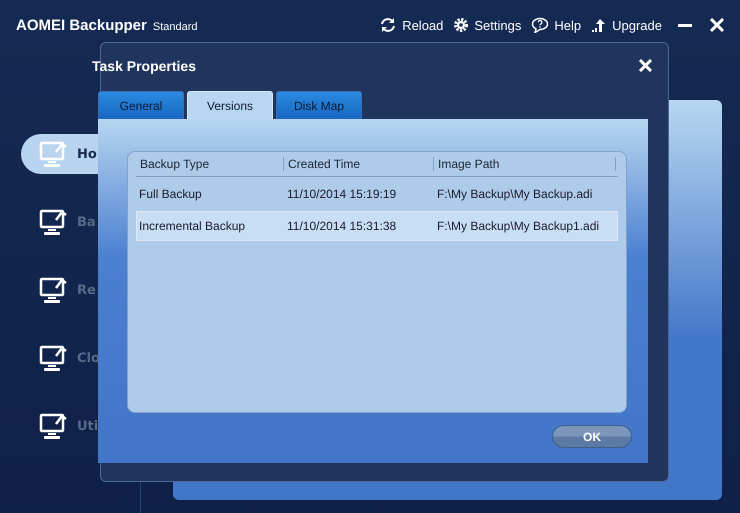 The image size is (740, 513). Describe the element at coordinates (342, 226) in the screenshot. I see `table-cell-text: 11/10/2014 15:31:38` at that location.